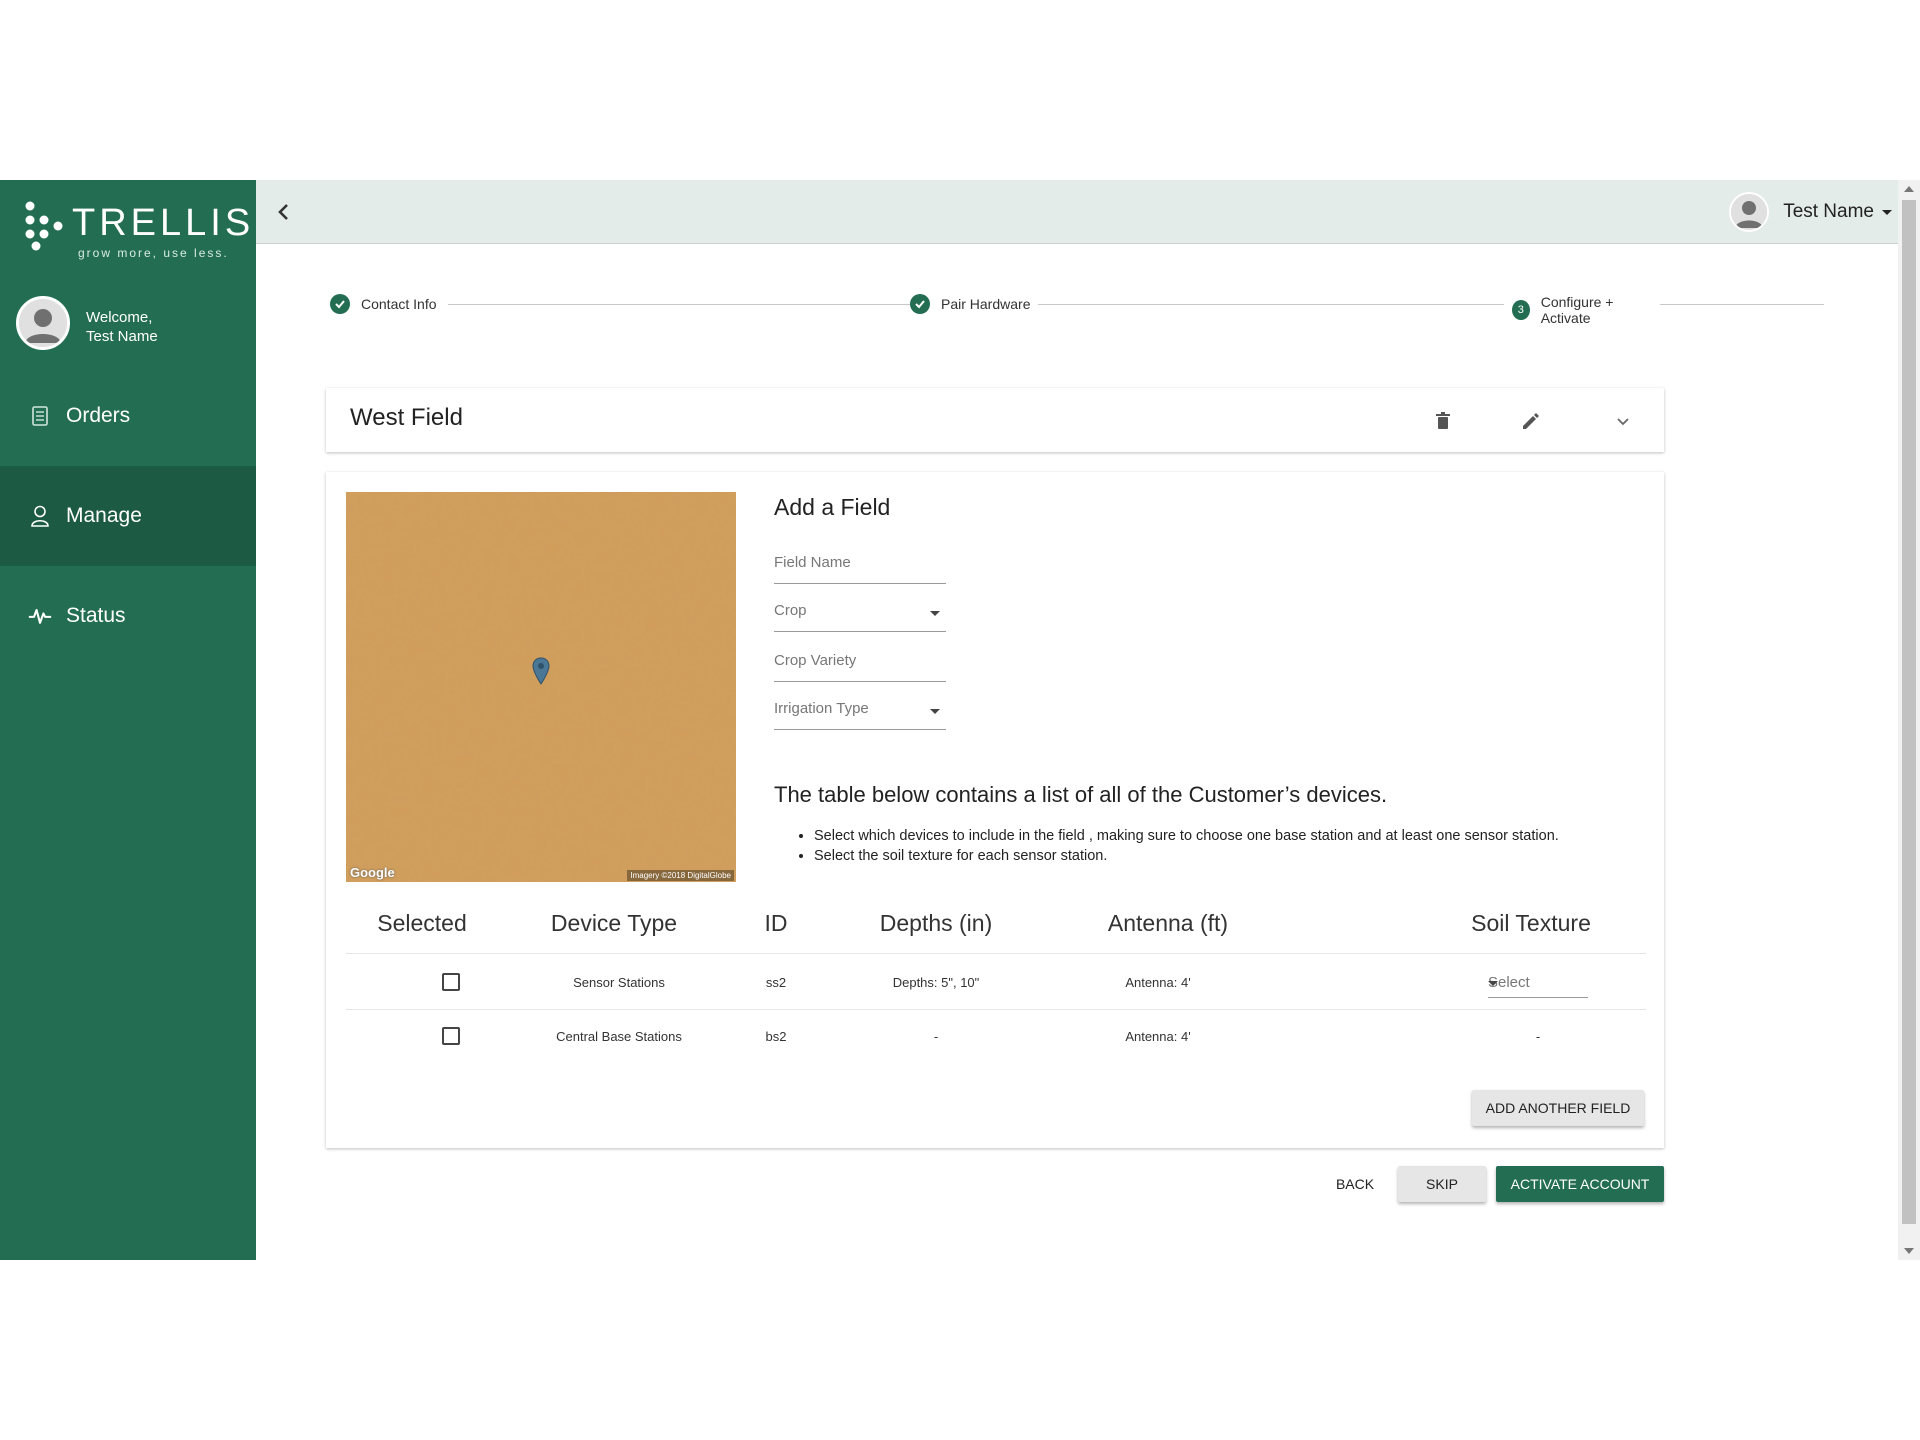 The height and width of the screenshot is (1440, 1920). Describe the element at coordinates (776, 982) in the screenshot. I see `device-id-cell: ss2` at that location.